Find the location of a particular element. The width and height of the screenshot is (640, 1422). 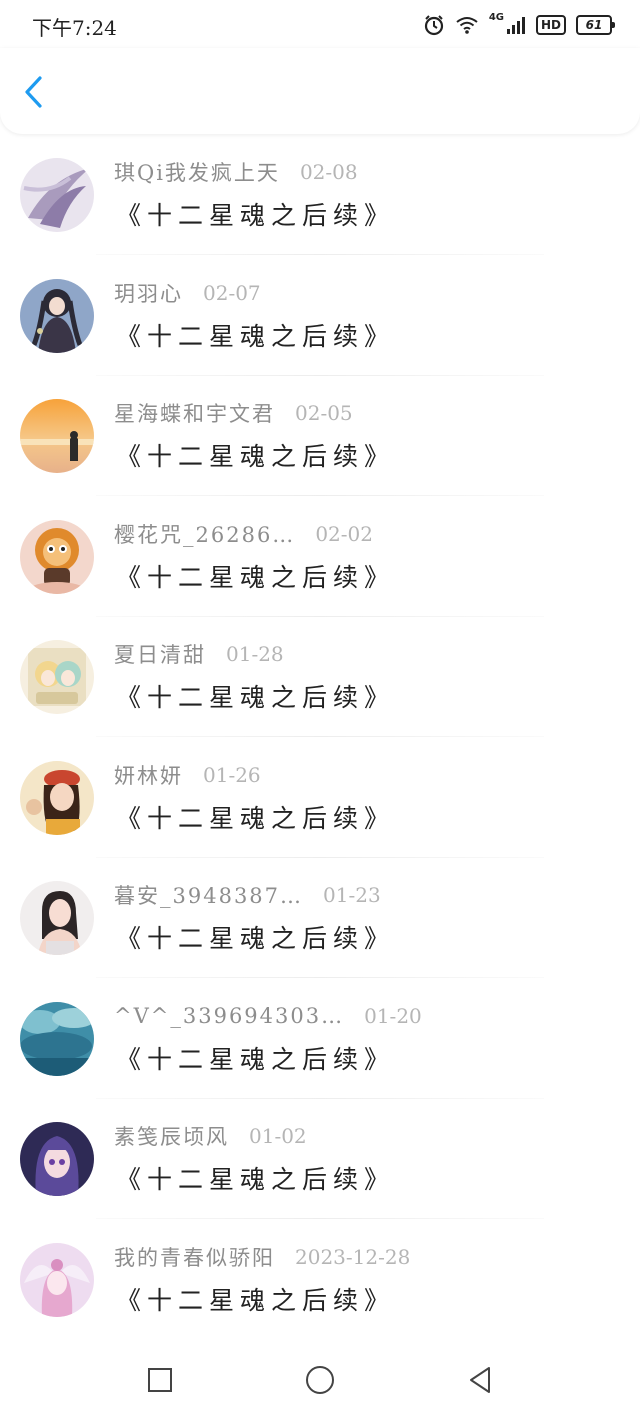

pink-angel-avatar is located at coordinates (57, 1279).